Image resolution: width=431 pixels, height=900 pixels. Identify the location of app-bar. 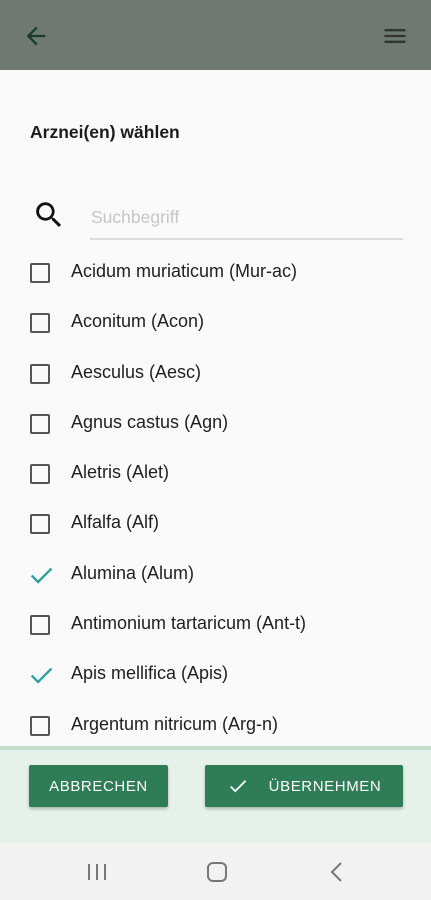
(215, 35).